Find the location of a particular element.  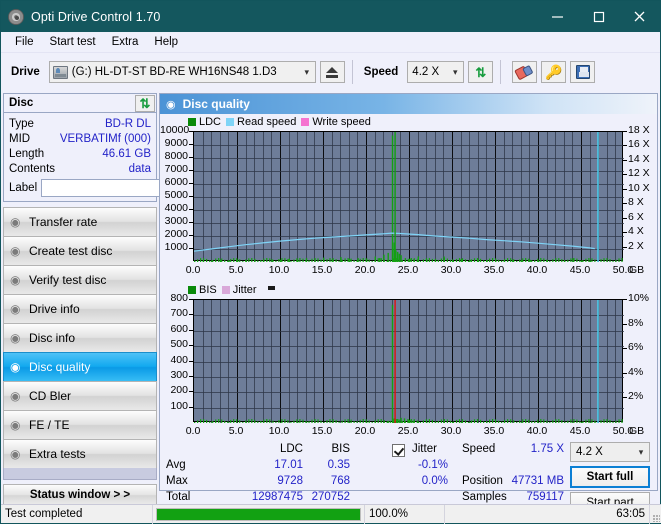

y-axis-tick-label: 200 is located at coordinates (179, 390).